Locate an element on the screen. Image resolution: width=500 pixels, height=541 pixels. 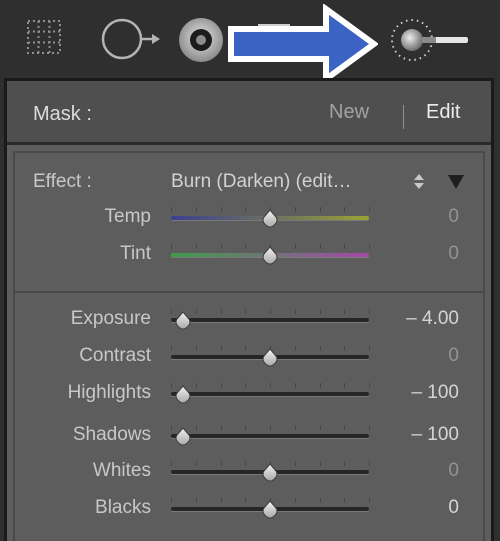
spot-removal-tool is located at coordinates (132, 39).